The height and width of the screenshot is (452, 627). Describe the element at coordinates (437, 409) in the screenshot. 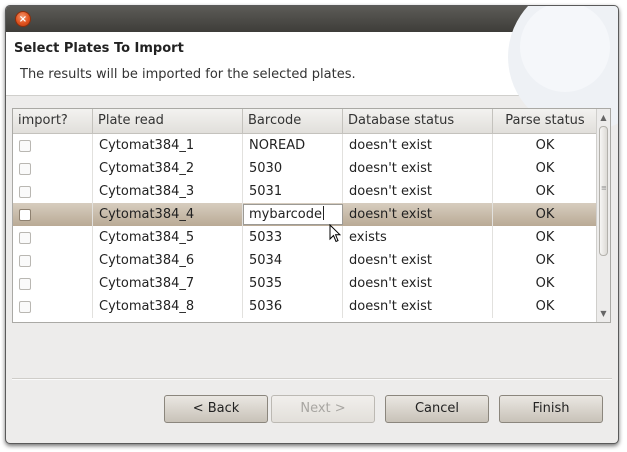

I see `cancel-button: Cancel` at that location.